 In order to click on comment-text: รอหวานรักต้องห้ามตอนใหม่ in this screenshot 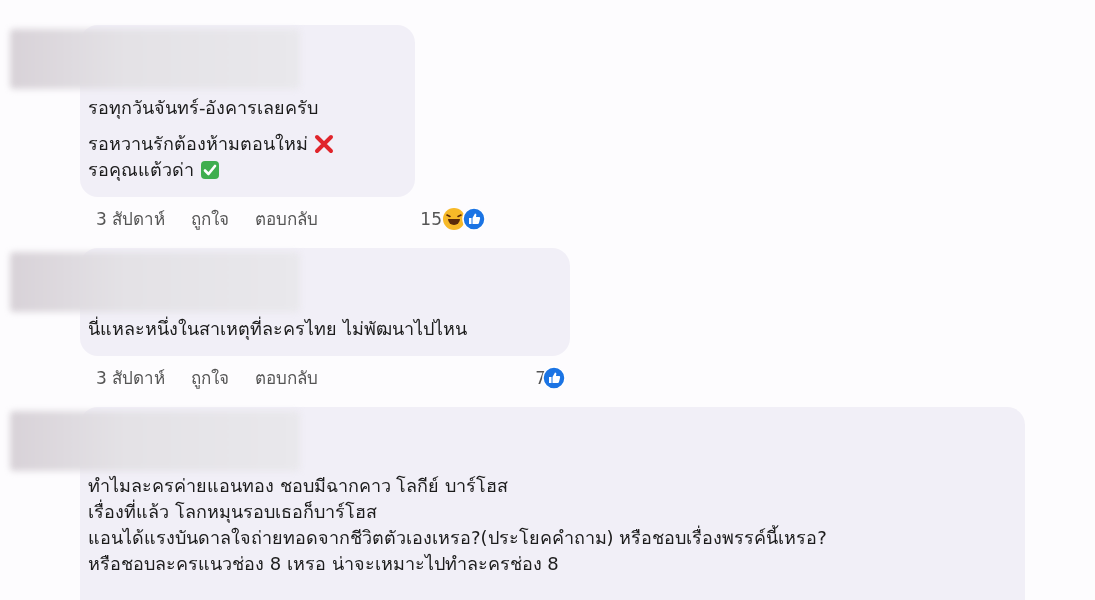, I will do `click(198, 144)`.